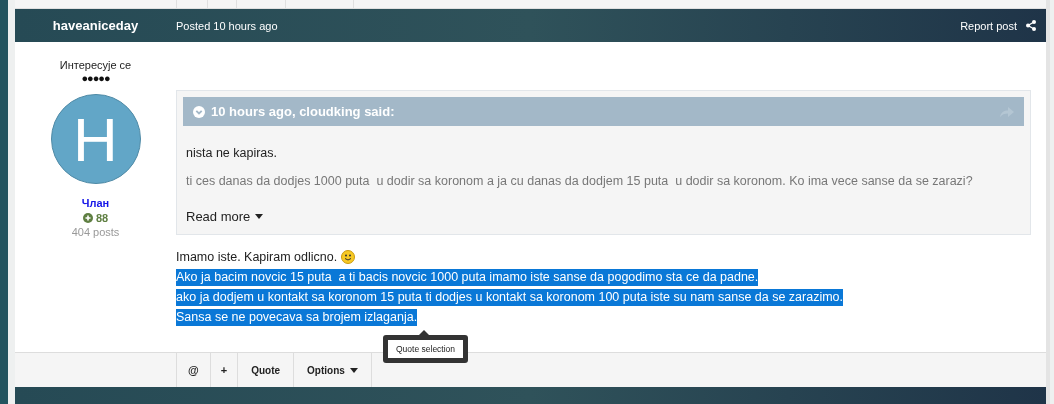 The width and height of the screenshot is (1054, 404). Describe the element at coordinates (95, 78) in the screenshot. I see `rank-pips: ●●●●●` at that location.